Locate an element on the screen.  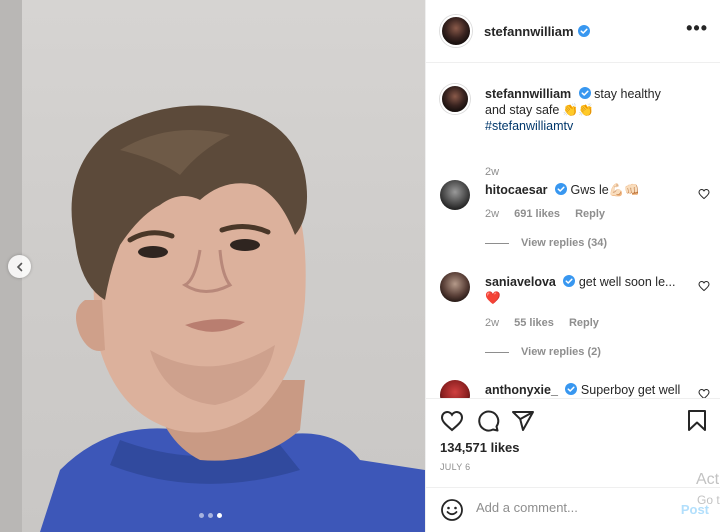
comment-likes: 691 likes is located at coordinates (537, 214).